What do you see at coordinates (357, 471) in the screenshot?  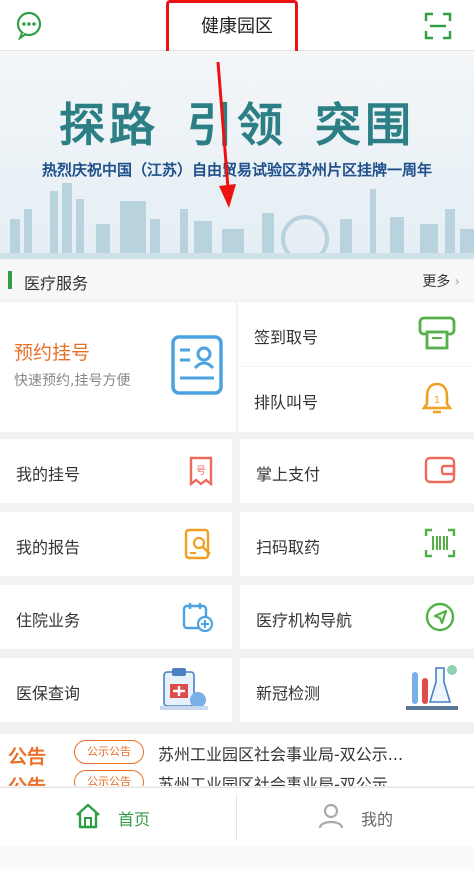 I see `mobile-payment-card: 掌上支付` at bounding box center [357, 471].